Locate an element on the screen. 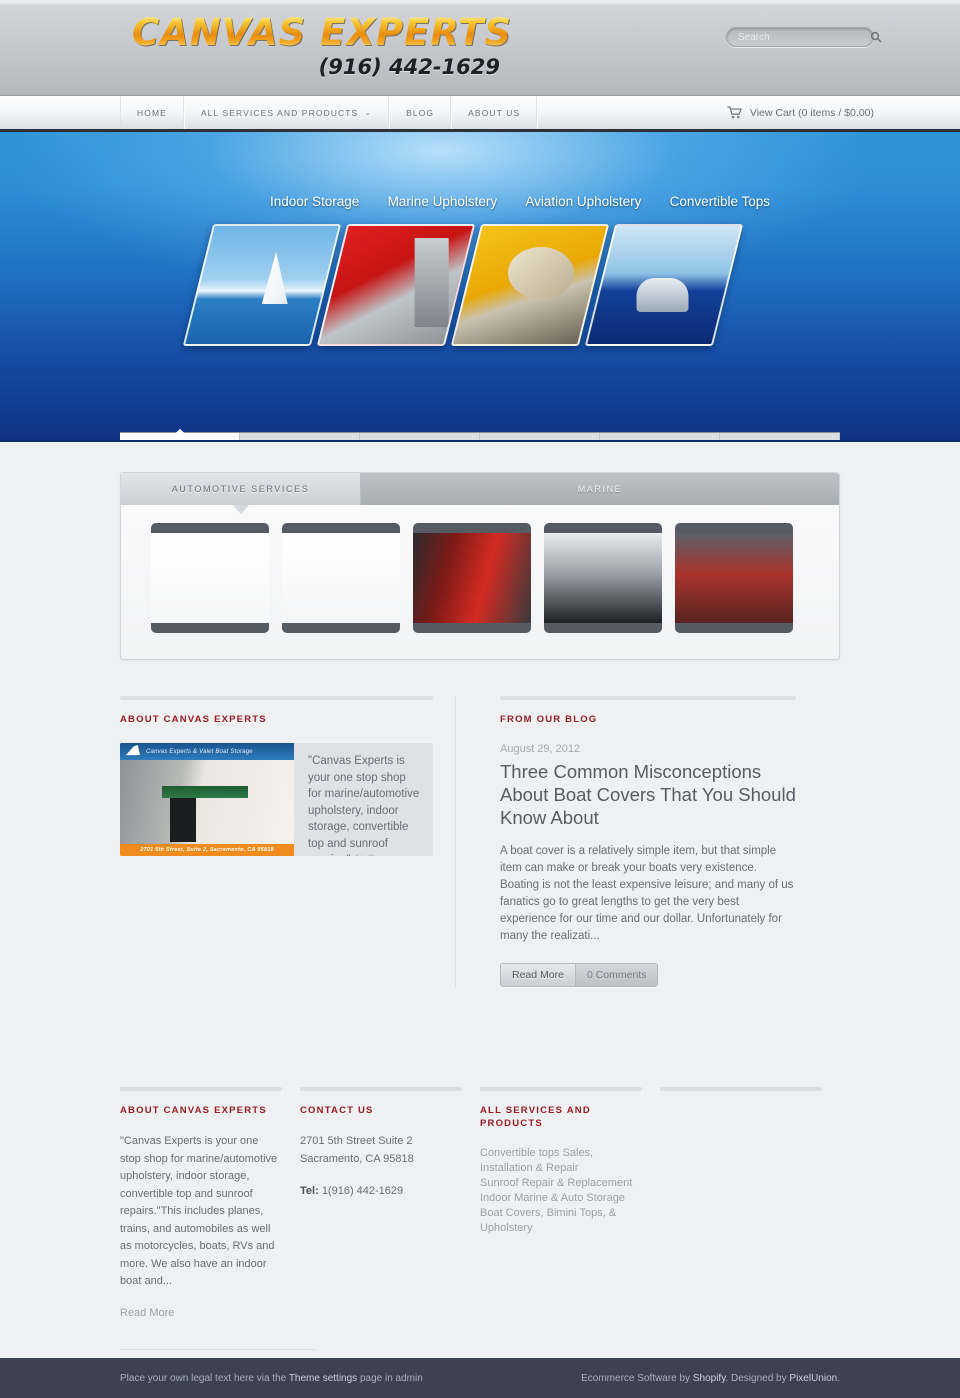  footer-telephone-value: 1(916) 442-1629 is located at coordinates (362, 1191).